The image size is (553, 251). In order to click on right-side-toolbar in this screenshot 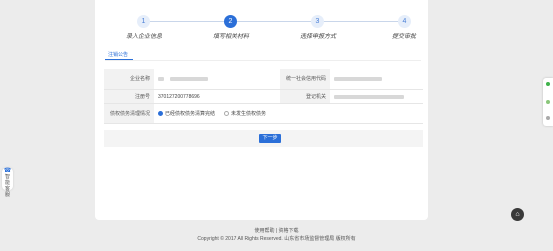, I will do `click(548, 102)`.